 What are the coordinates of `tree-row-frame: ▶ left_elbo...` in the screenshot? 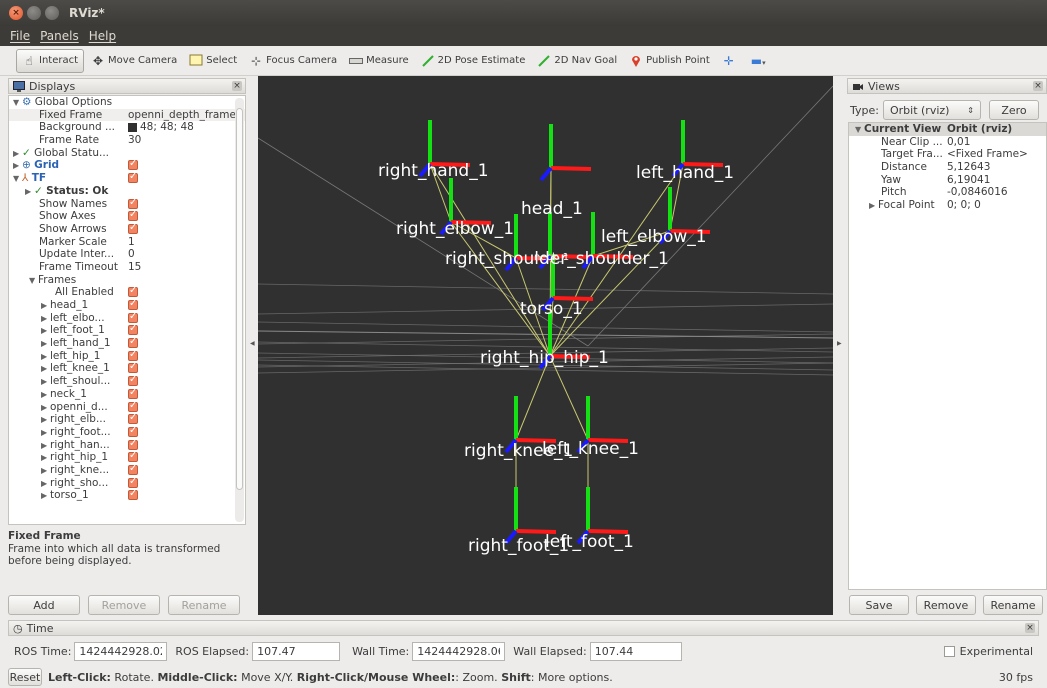 It's located at (127, 318).